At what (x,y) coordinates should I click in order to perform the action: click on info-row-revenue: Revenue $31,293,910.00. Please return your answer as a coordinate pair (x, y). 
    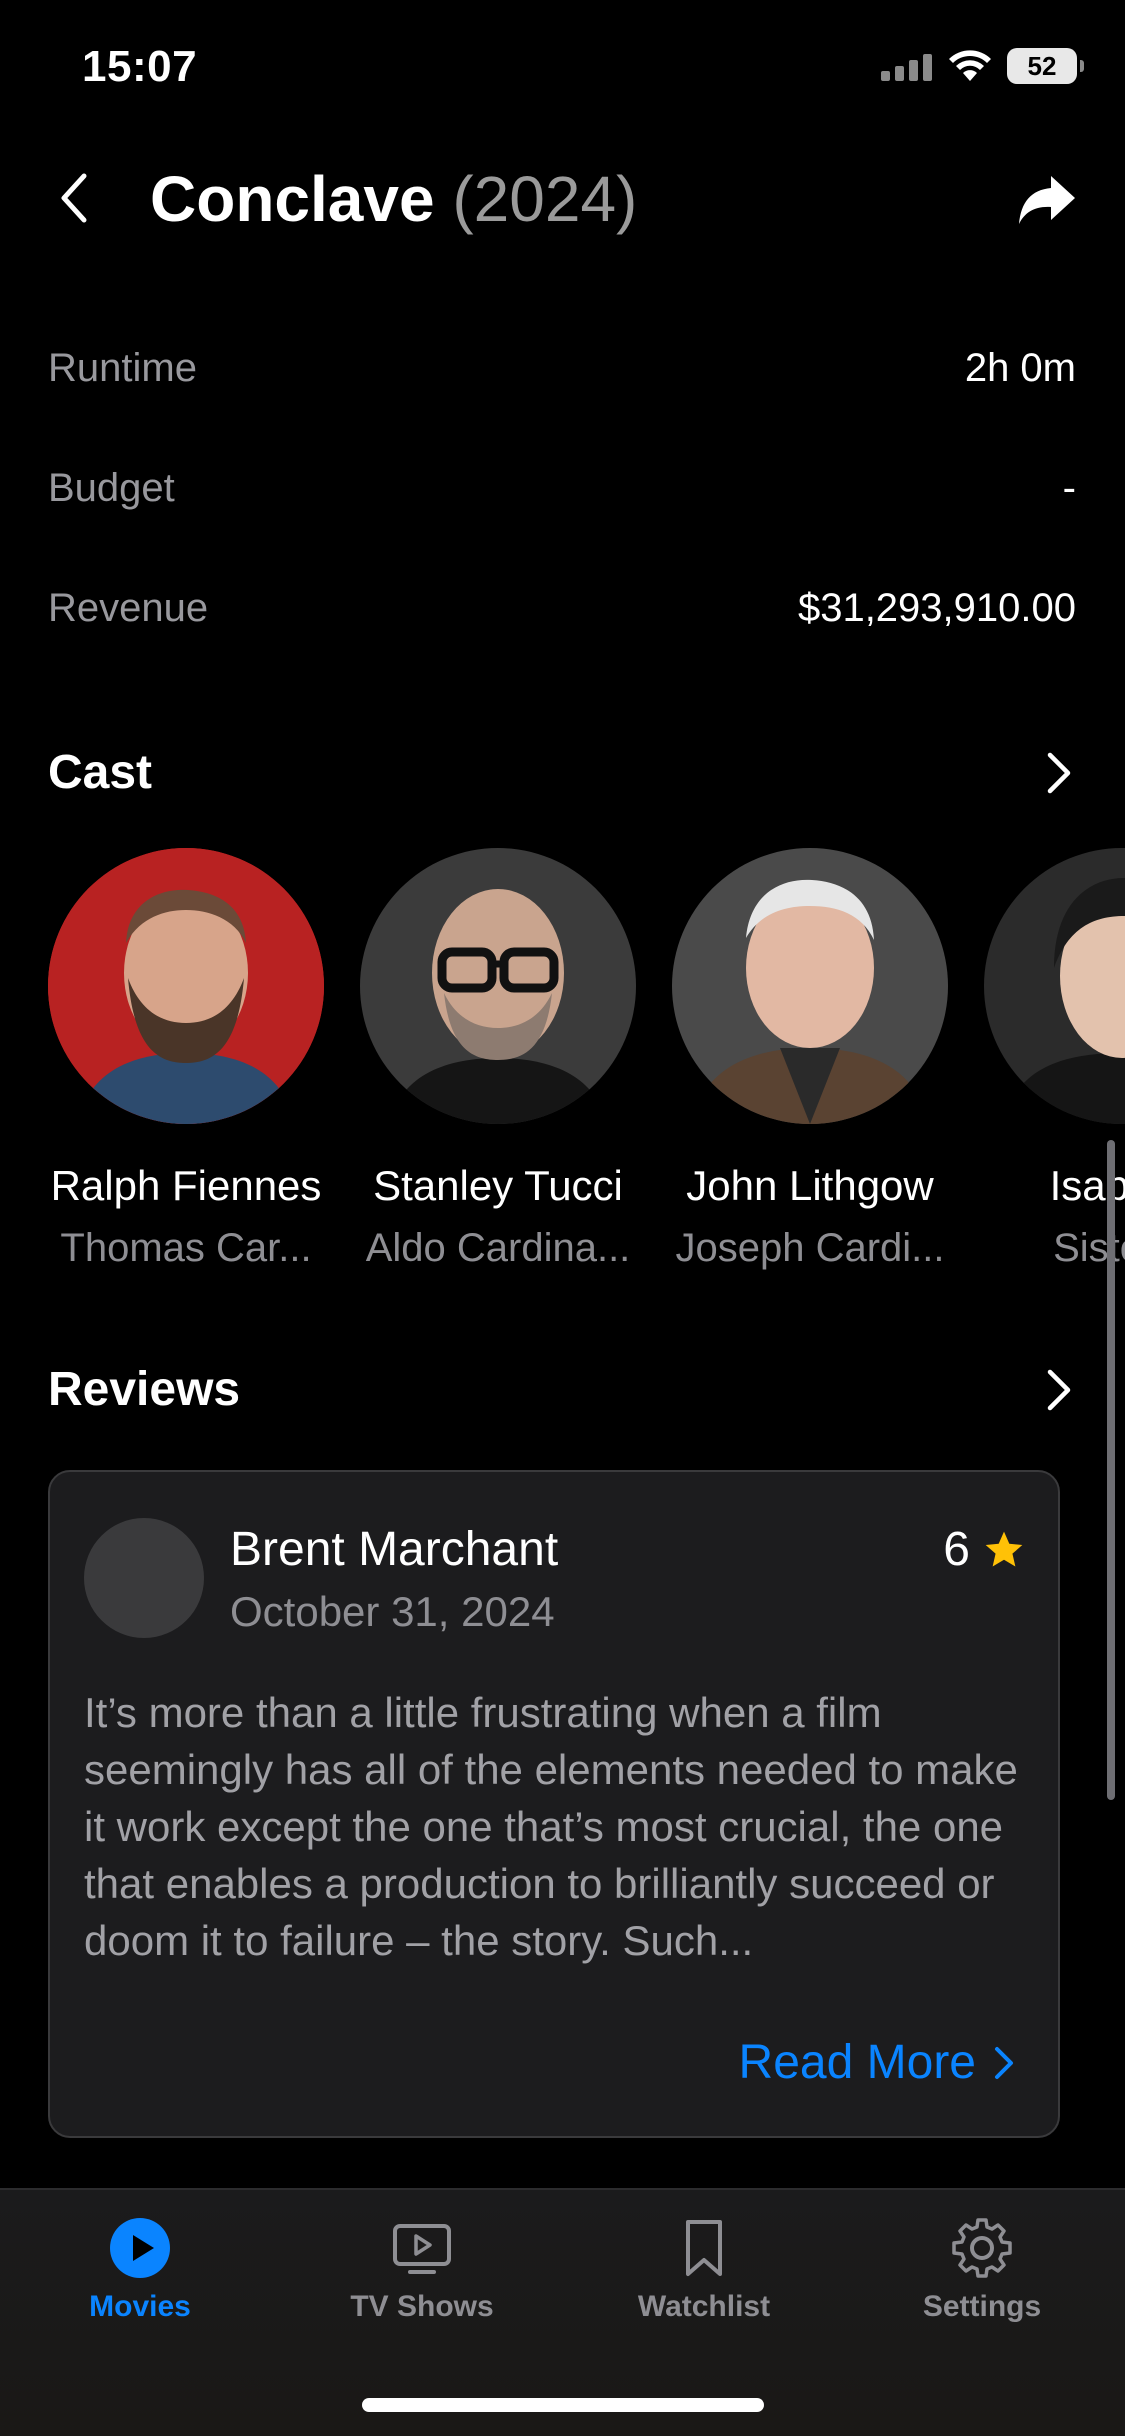
    Looking at the image, I should click on (562, 608).